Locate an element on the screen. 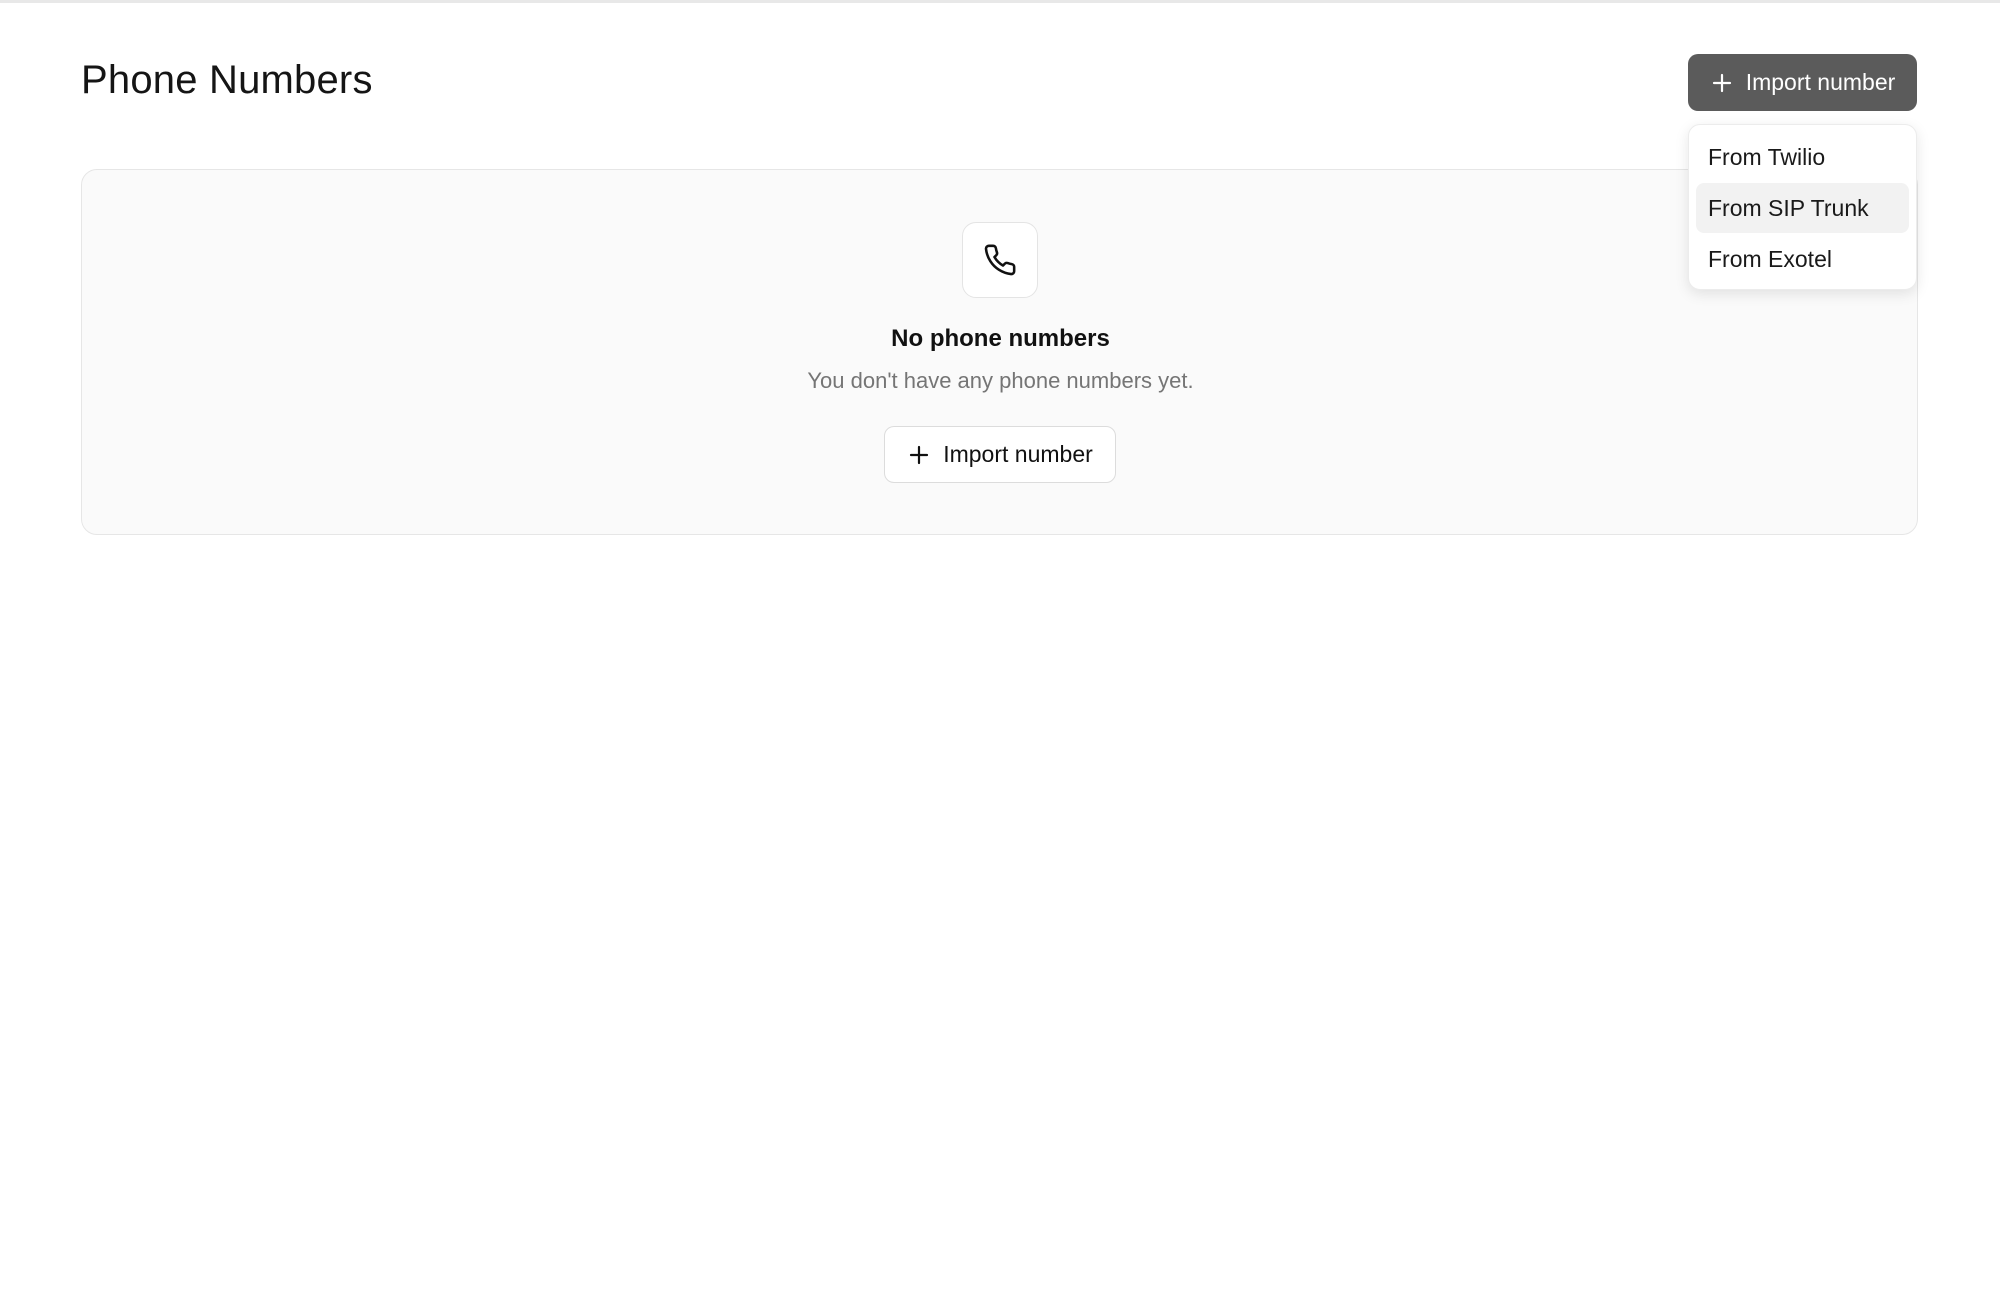 This screenshot has width=2000, height=1292. import-number-button: Import number is located at coordinates (1802, 82).